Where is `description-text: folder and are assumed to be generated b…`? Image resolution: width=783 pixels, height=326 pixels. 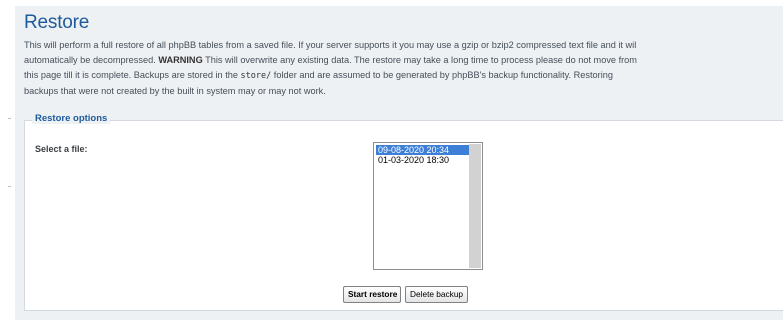
description-text: folder and are assumed to be generated b… is located at coordinates (442, 75).